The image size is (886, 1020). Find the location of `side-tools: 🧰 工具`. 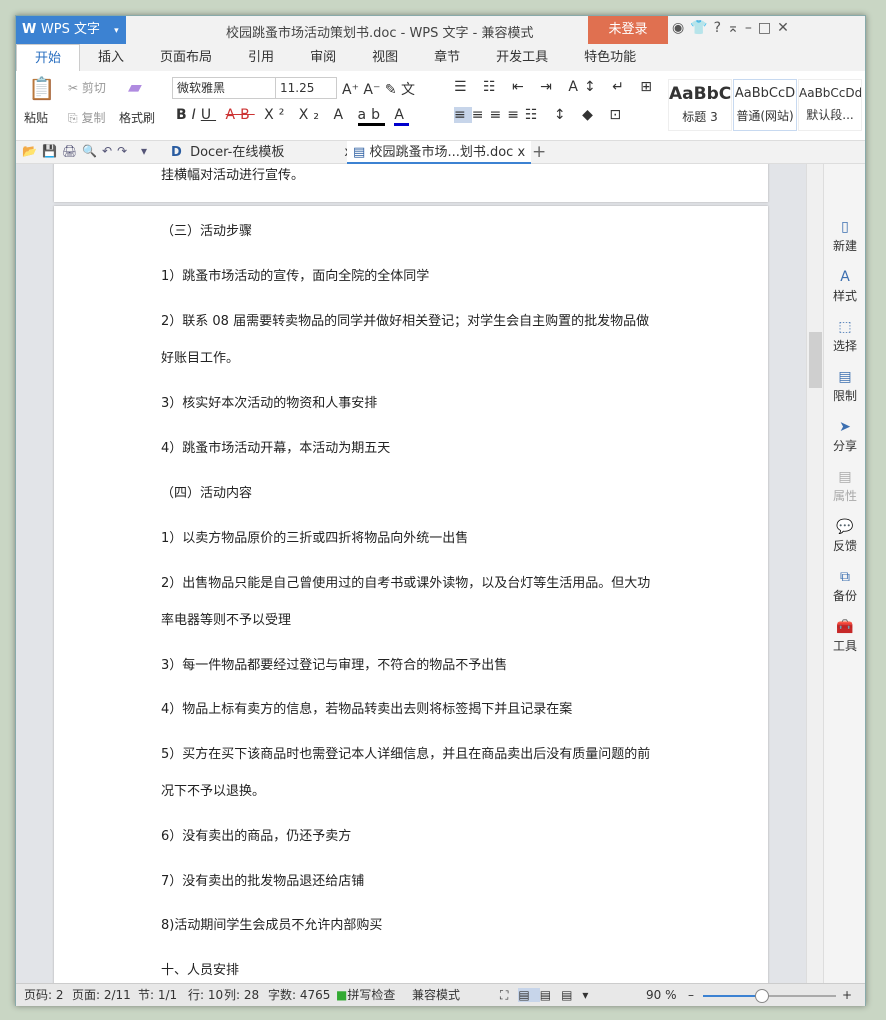

side-tools: 🧰 工具 is located at coordinates (845, 636).